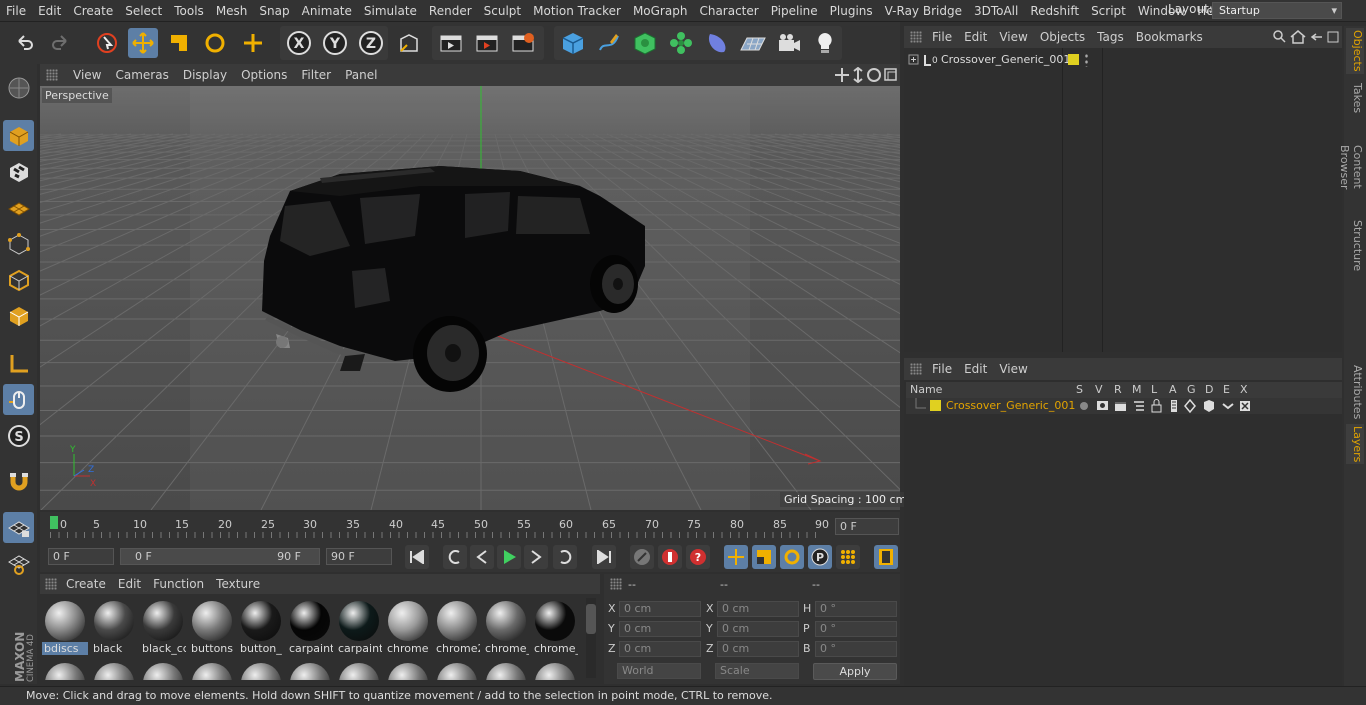 This screenshot has height=705, width=1366. What do you see at coordinates (65, 628) in the screenshot?
I see `material-swatch: bdiscs` at bounding box center [65, 628].